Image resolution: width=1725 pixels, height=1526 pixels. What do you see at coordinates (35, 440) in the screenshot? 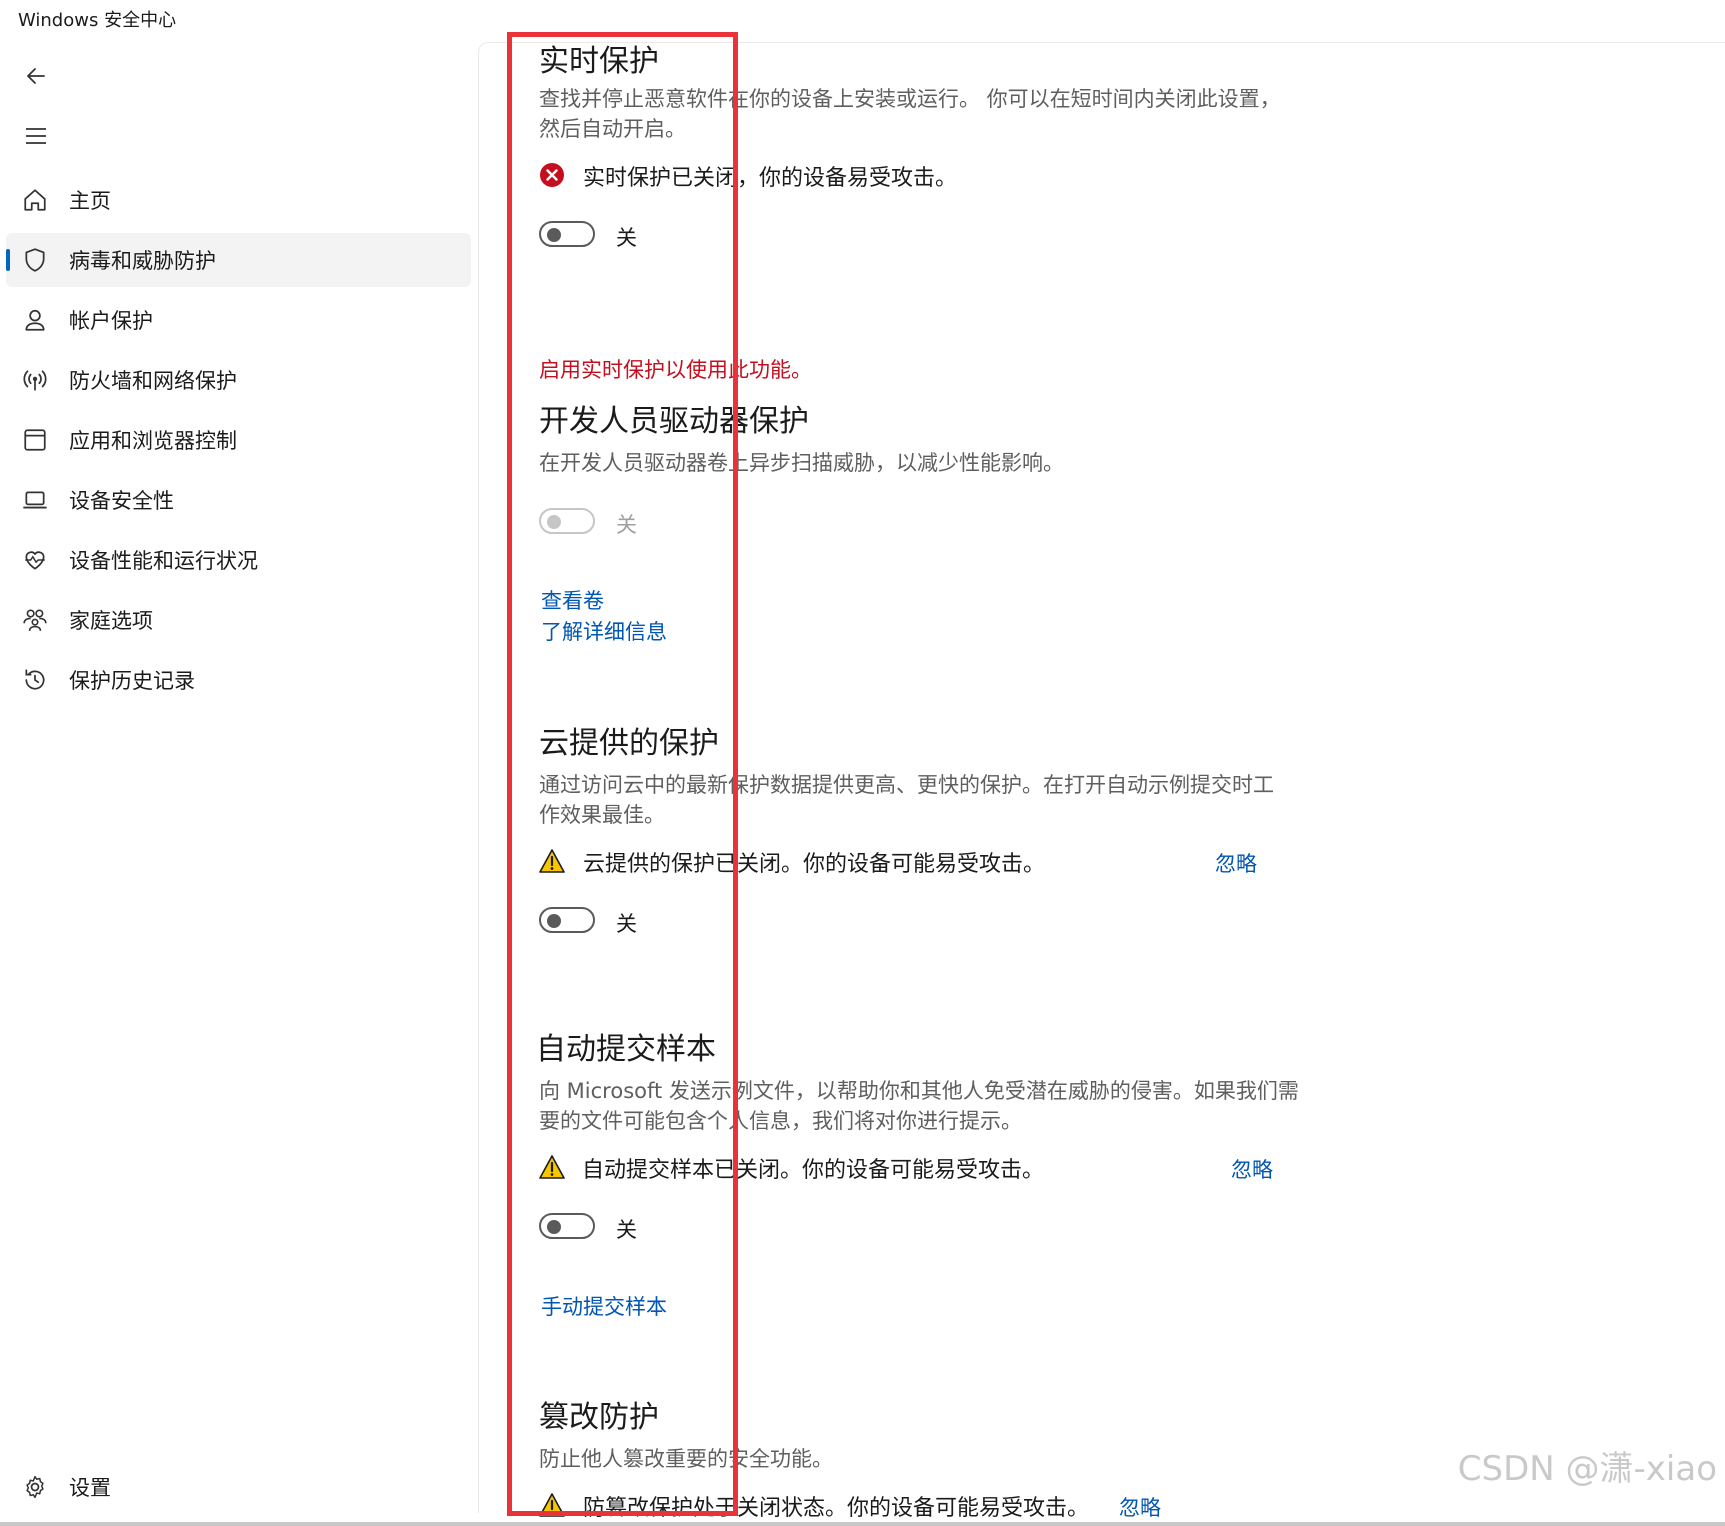
I see `app-window-icon` at bounding box center [35, 440].